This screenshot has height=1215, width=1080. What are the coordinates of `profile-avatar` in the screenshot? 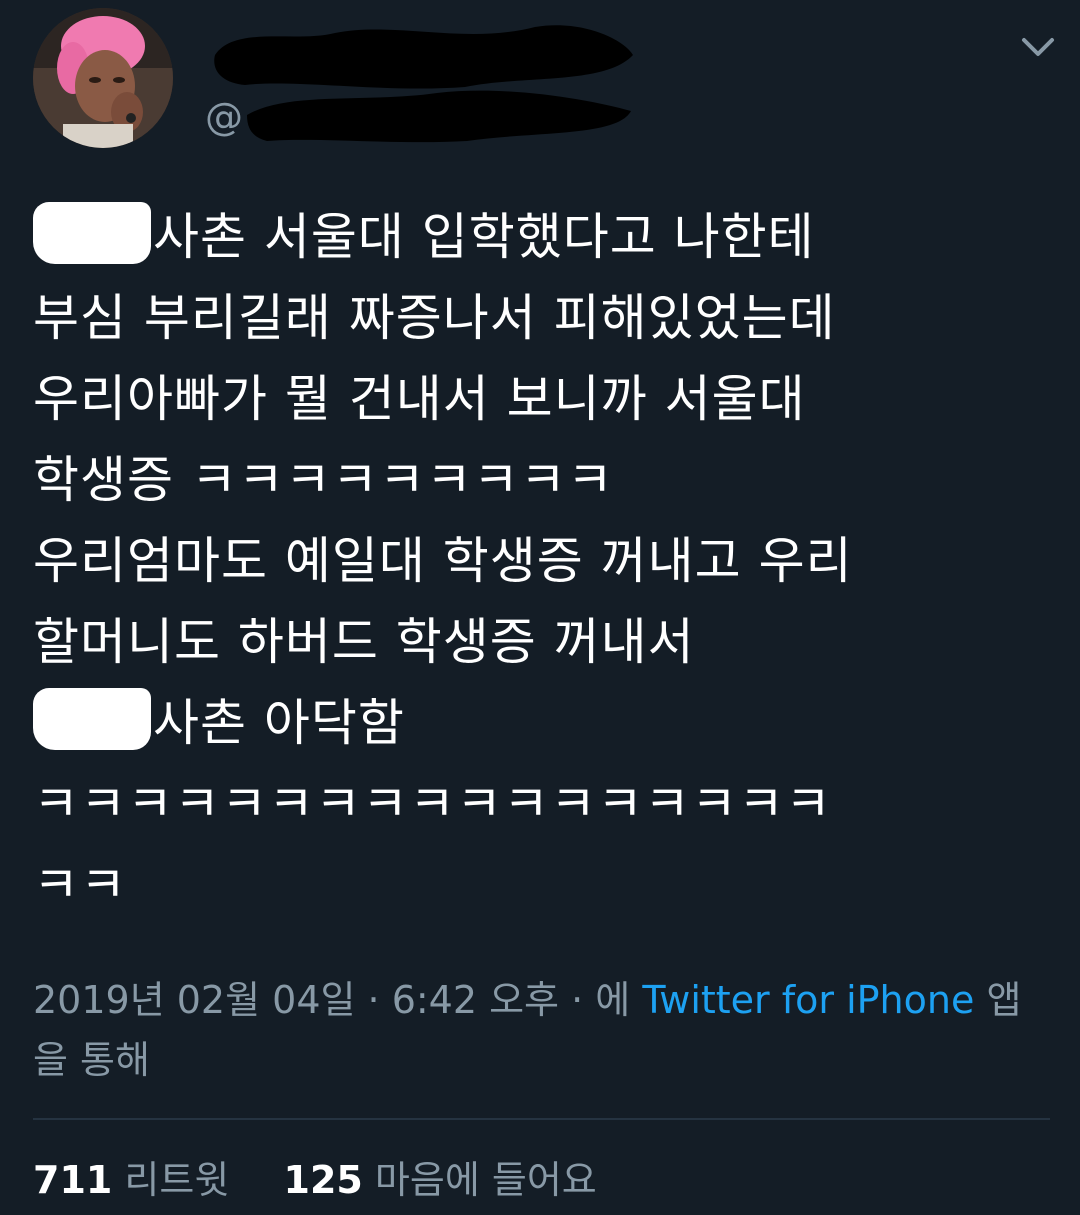 It's located at (103, 78).